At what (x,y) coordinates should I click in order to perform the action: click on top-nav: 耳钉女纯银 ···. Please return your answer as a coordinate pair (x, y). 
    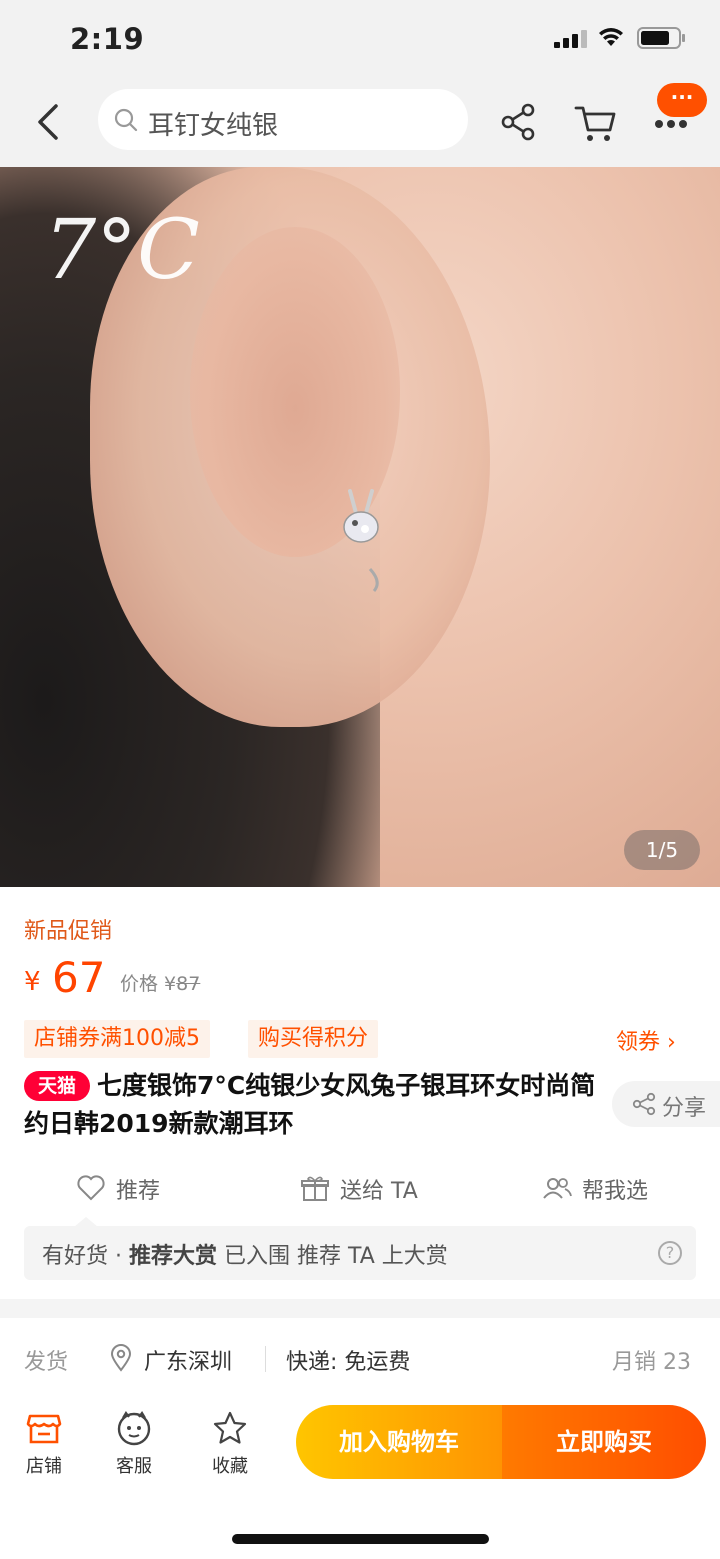
    Looking at the image, I should click on (360, 122).